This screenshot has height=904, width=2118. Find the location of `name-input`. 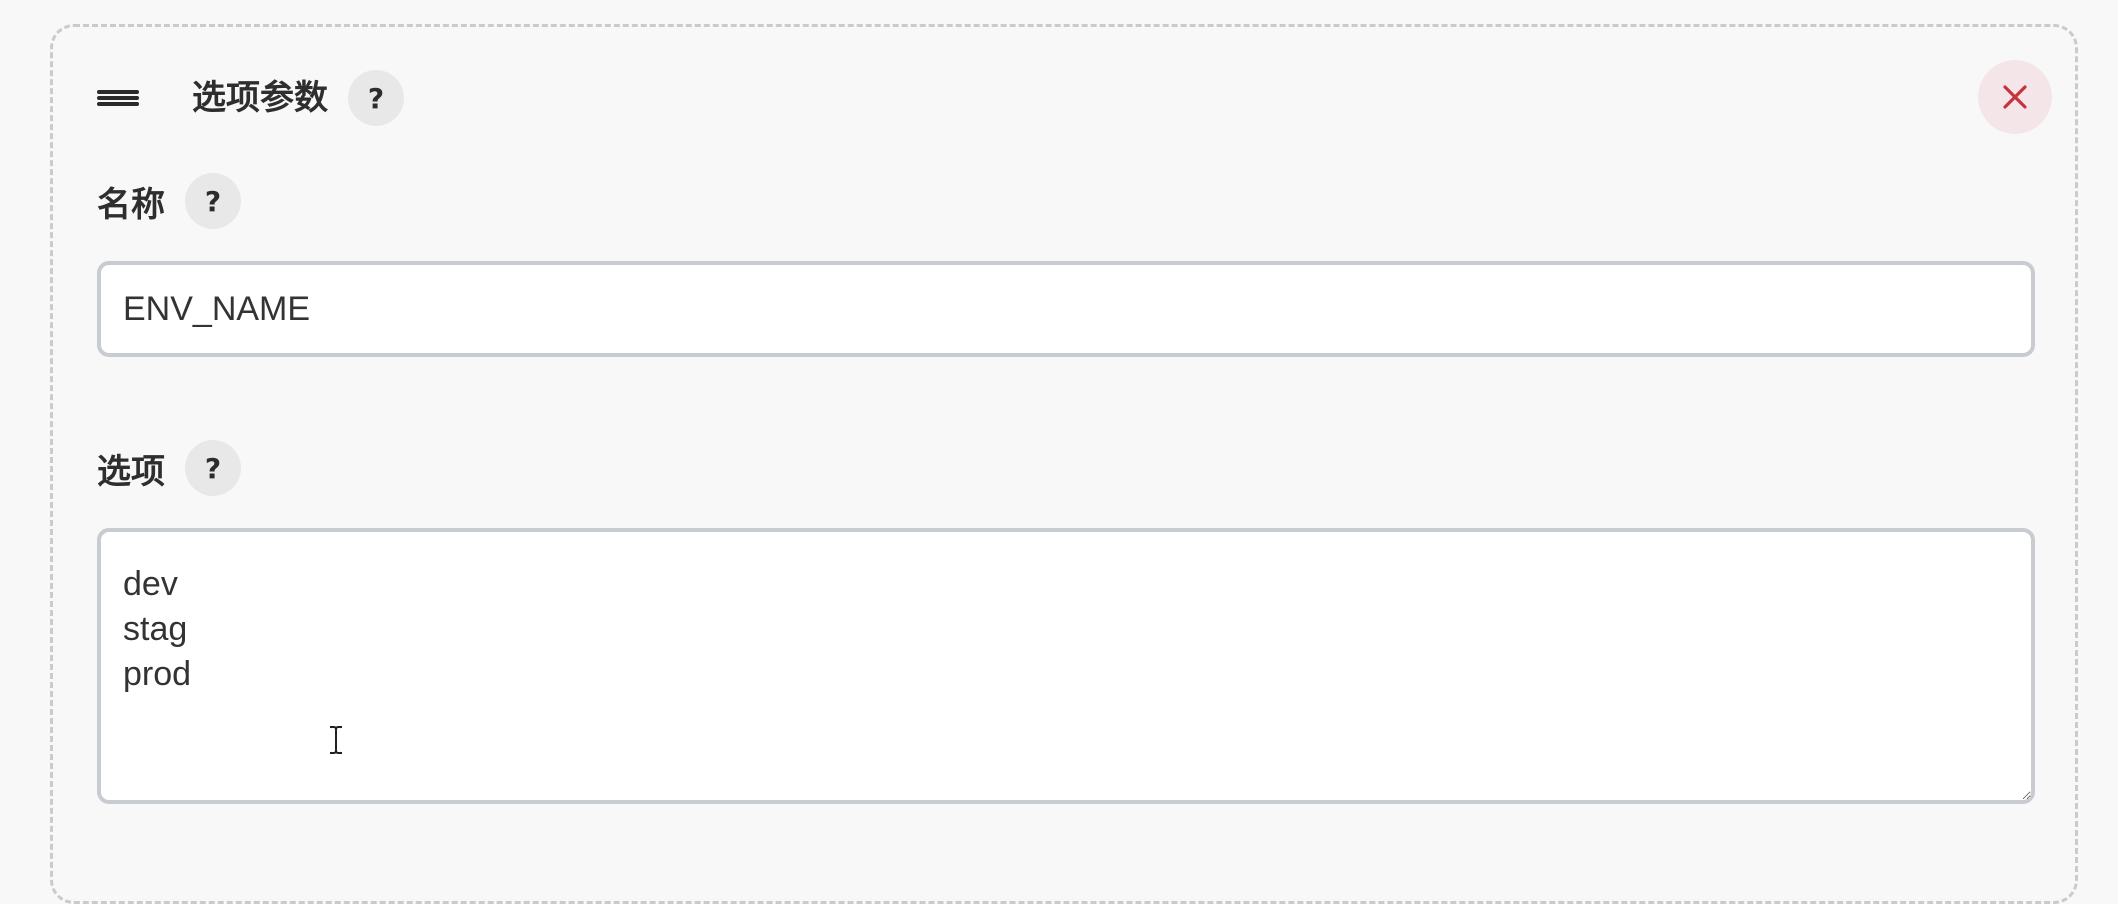

name-input is located at coordinates (1066, 309).